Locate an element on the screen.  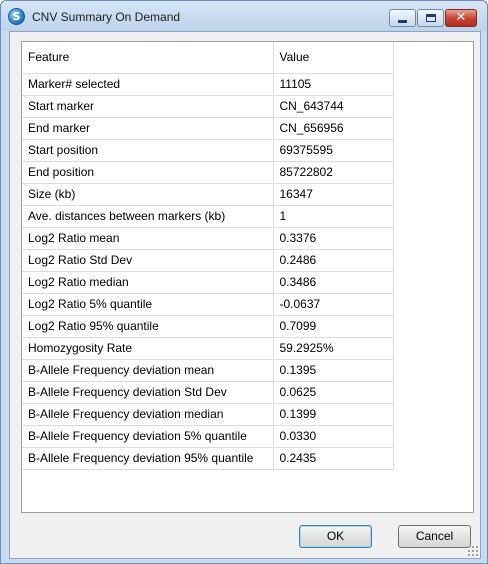
maximize-icon is located at coordinates (431, 18).